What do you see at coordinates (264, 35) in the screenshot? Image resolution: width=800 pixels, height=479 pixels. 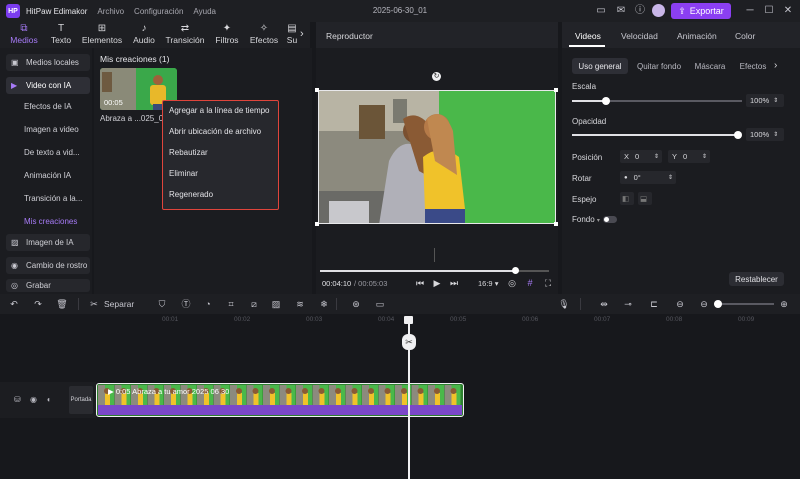 I see `tab-efectos: ✧ Efectos` at bounding box center [264, 35].